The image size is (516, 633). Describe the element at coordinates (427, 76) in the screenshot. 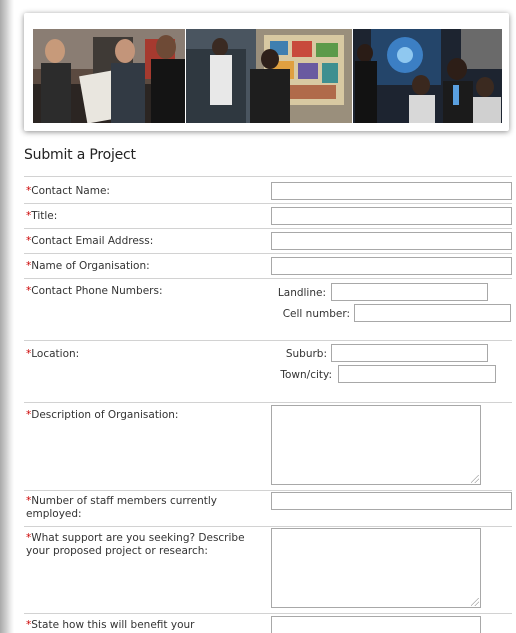

I see `banner-photo-audience` at that location.